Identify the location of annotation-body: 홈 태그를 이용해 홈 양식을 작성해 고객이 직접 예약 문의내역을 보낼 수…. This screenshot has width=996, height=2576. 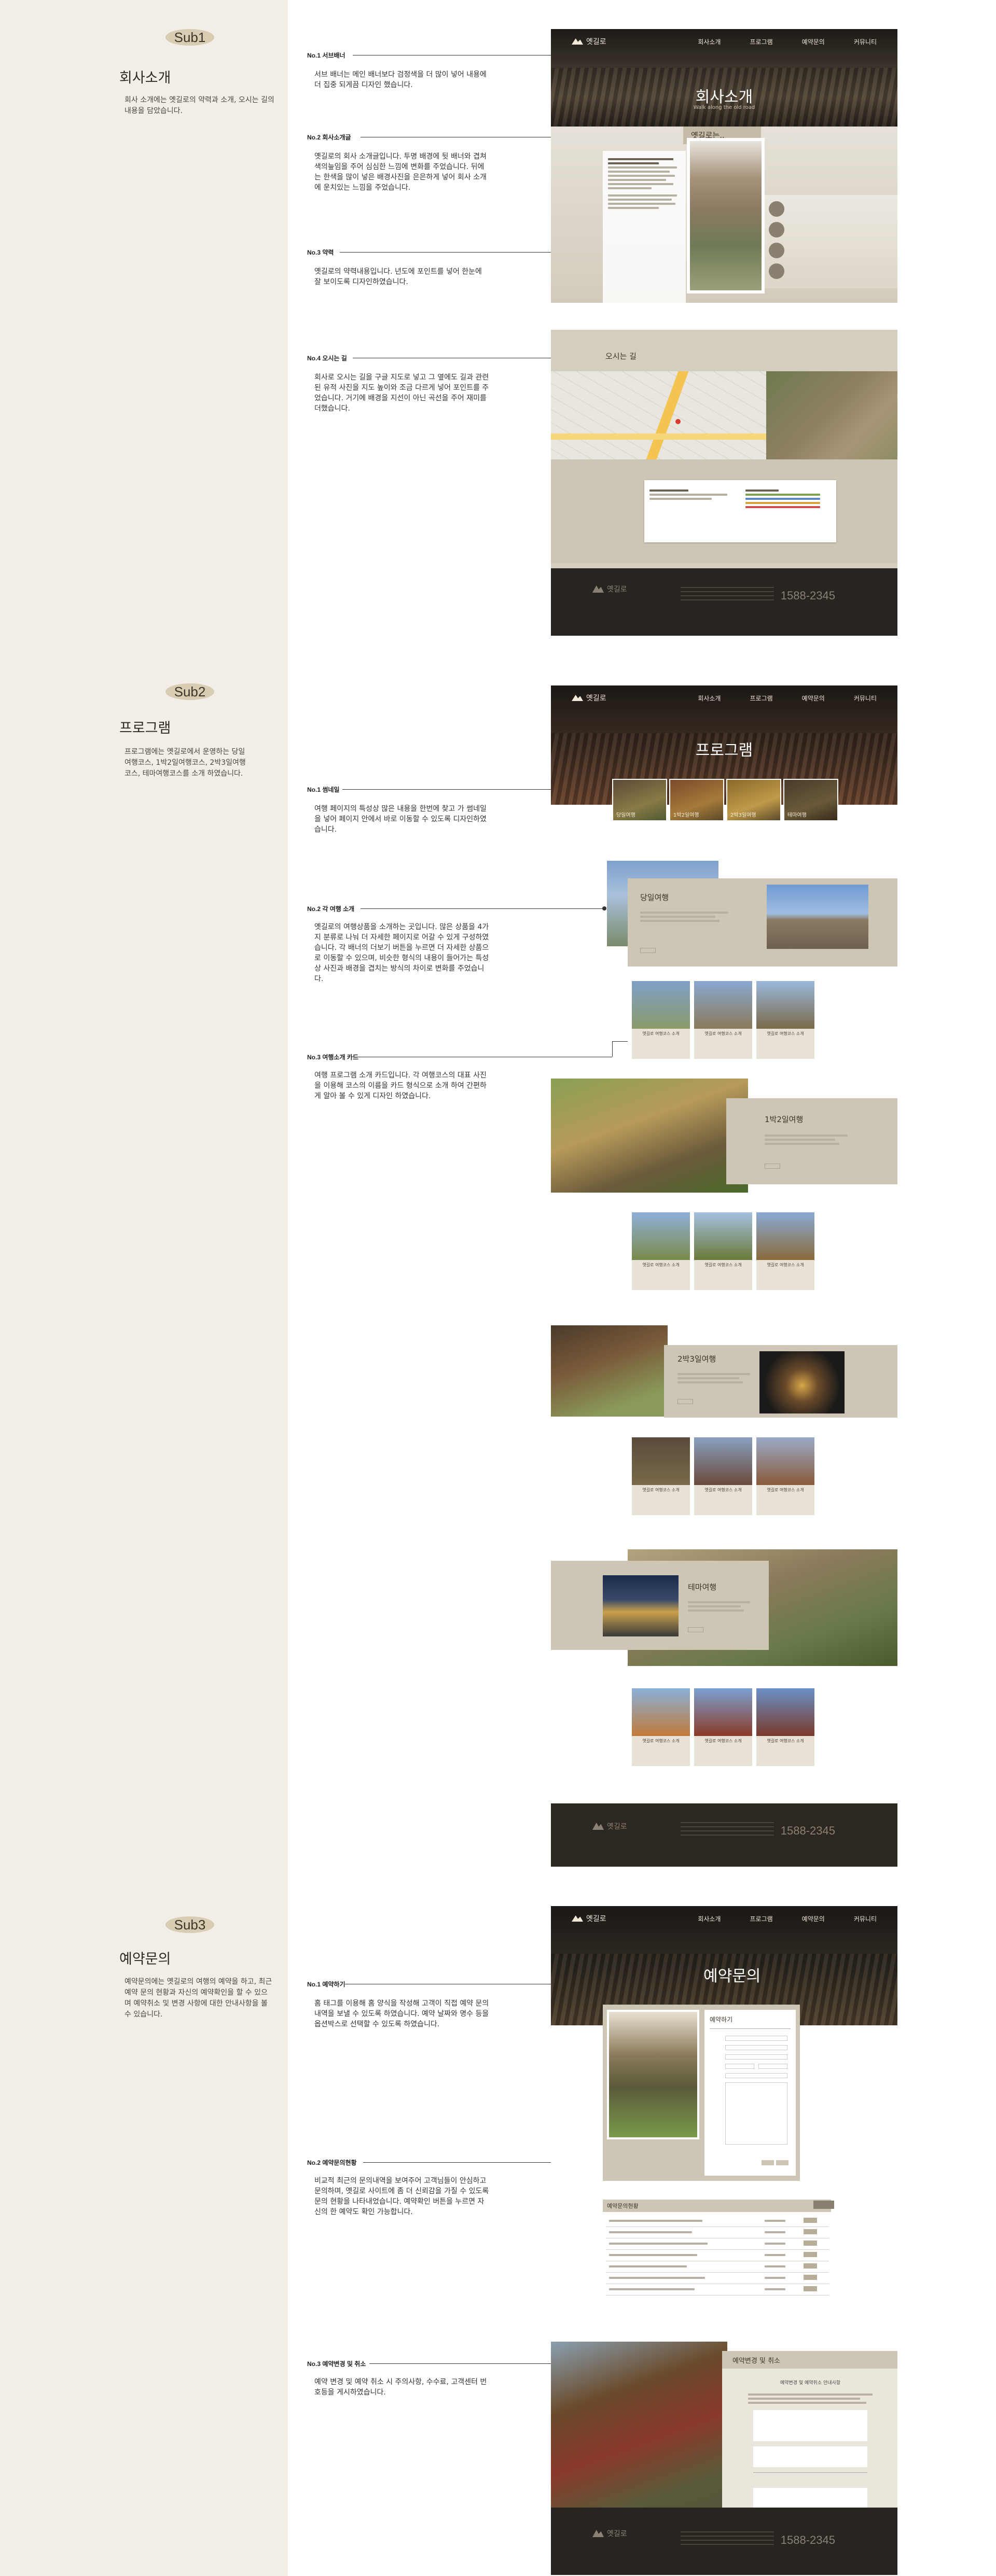
(402, 2013).